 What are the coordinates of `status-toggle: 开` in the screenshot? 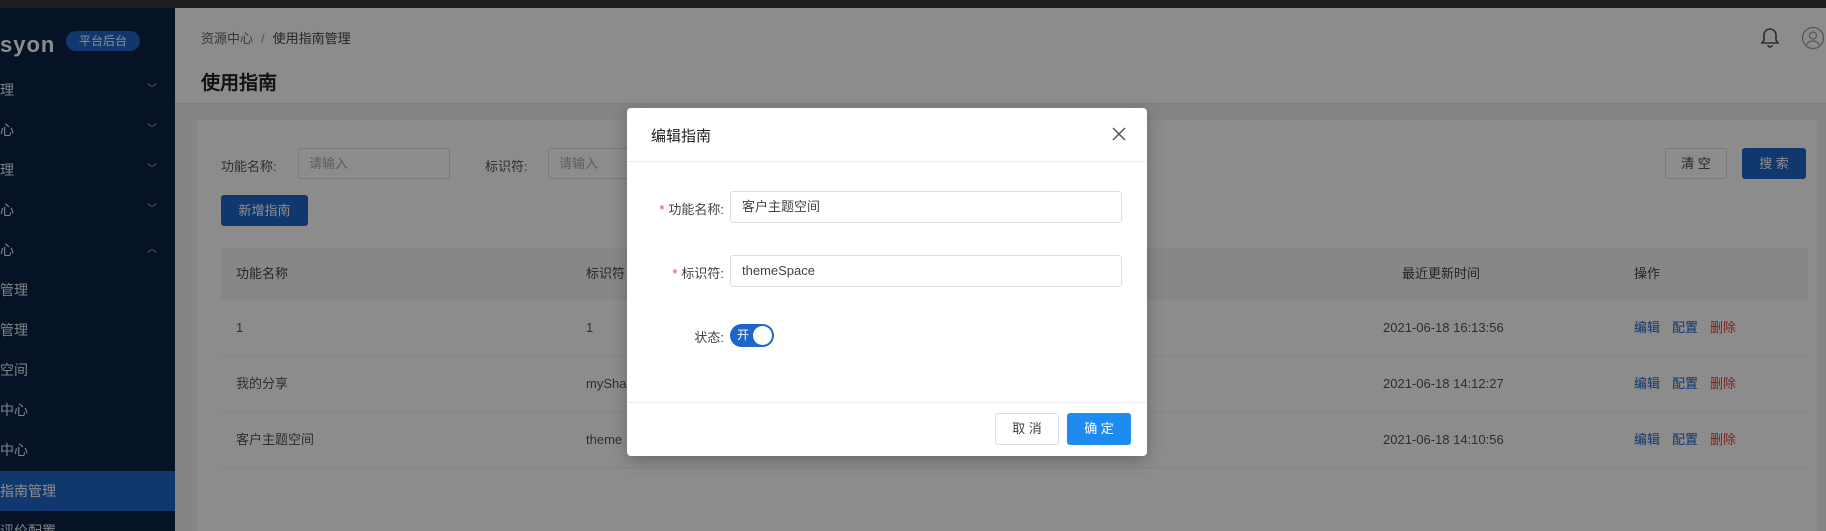 It's located at (752, 335).